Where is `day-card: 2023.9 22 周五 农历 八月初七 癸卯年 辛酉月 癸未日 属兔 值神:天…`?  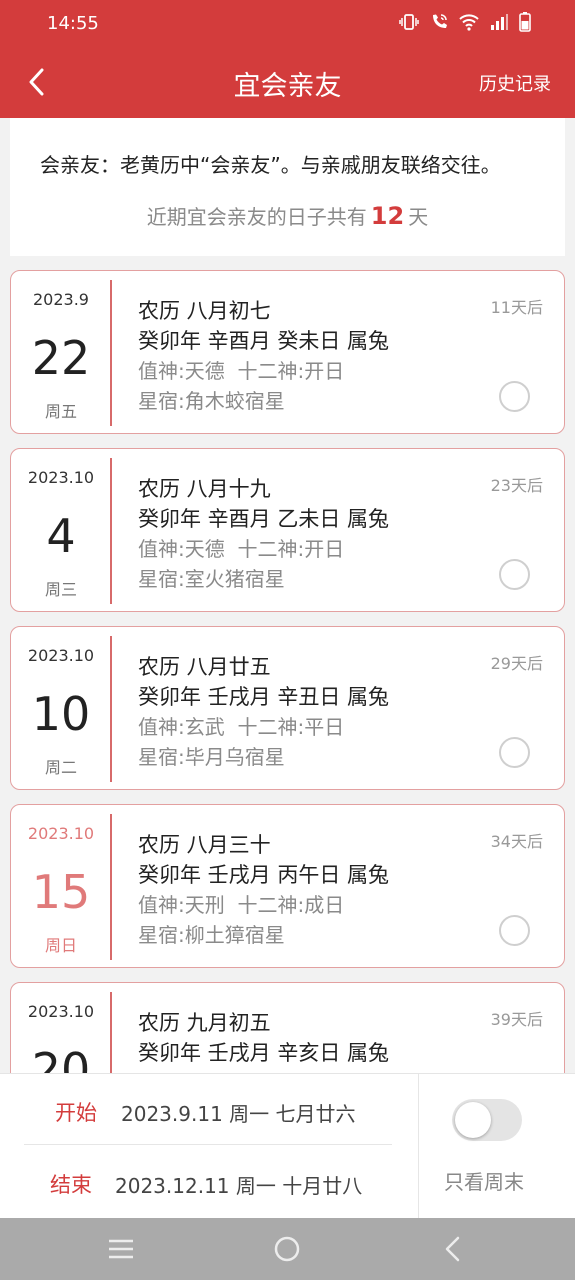 day-card: 2023.9 22 周五 农历 八月初七 癸卯年 辛酉月 癸未日 属兔 值神:天… is located at coordinates (287, 352).